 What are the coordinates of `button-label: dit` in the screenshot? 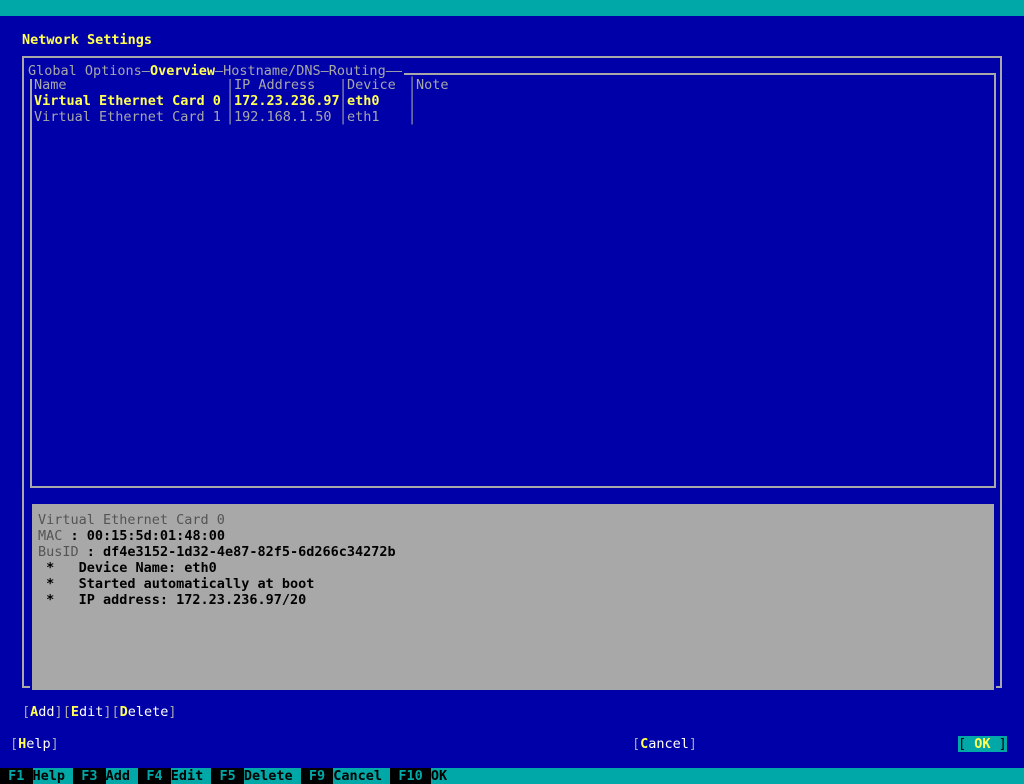 It's located at (91, 712).